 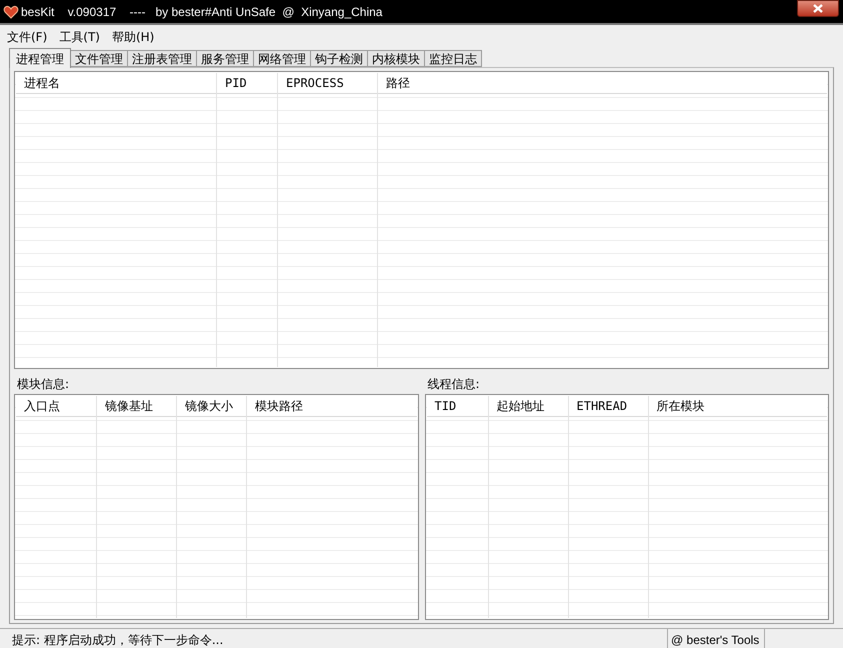 What do you see at coordinates (453, 384) in the screenshot?
I see `panel-label: 线程信息:` at bounding box center [453, 384].